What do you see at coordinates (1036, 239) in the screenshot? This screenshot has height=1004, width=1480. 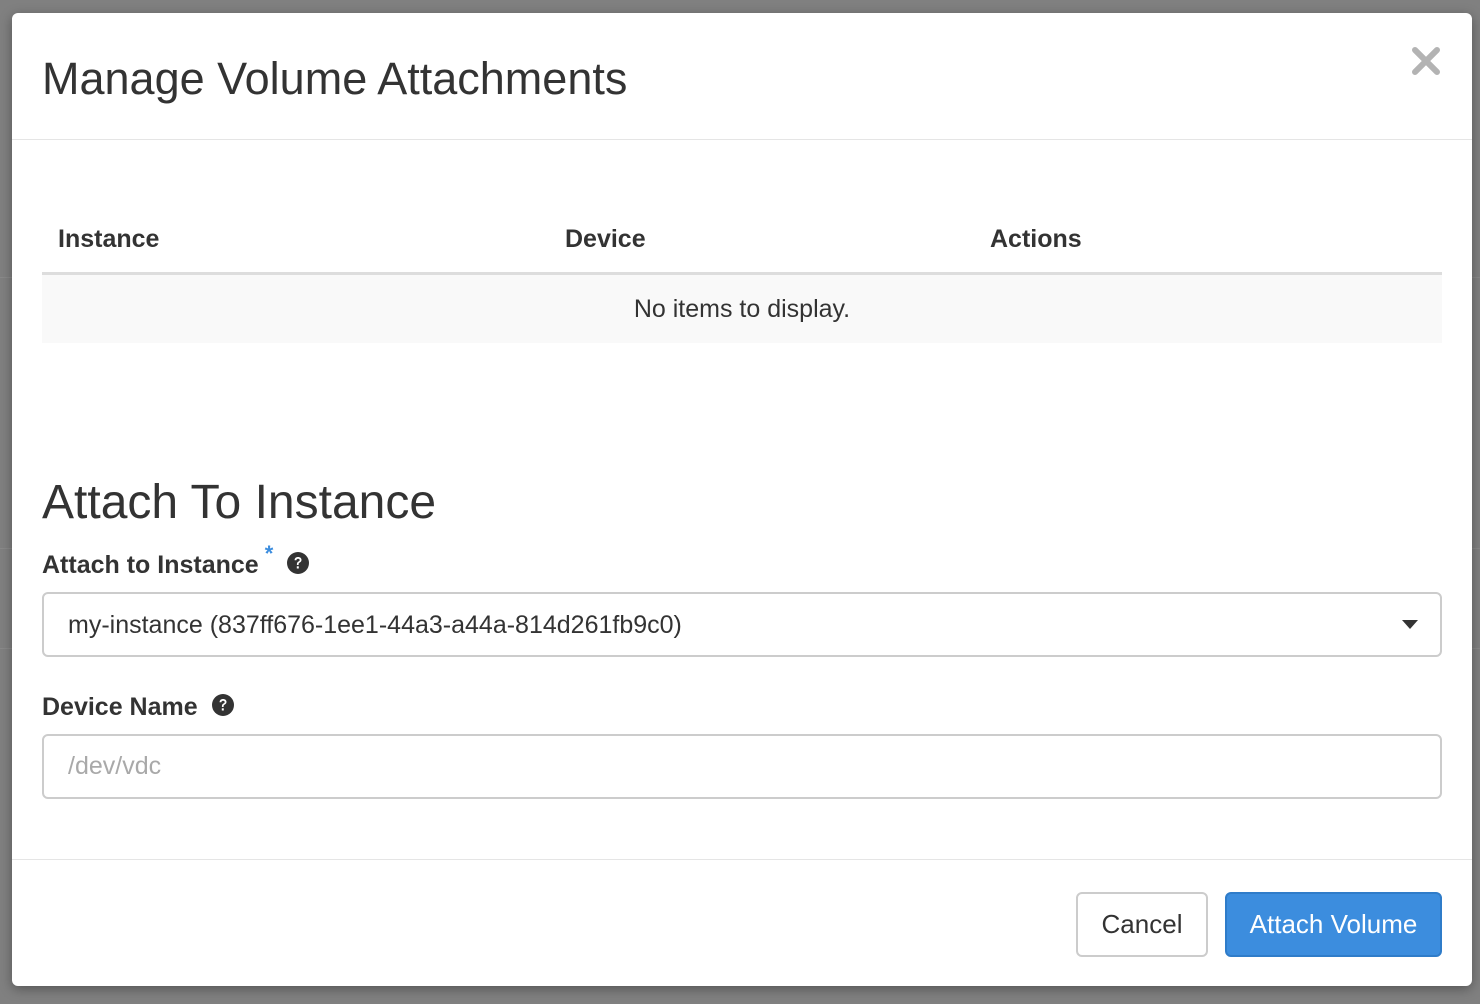 I see `column-header-actions: Actions` at bounding box center [1036, 239].